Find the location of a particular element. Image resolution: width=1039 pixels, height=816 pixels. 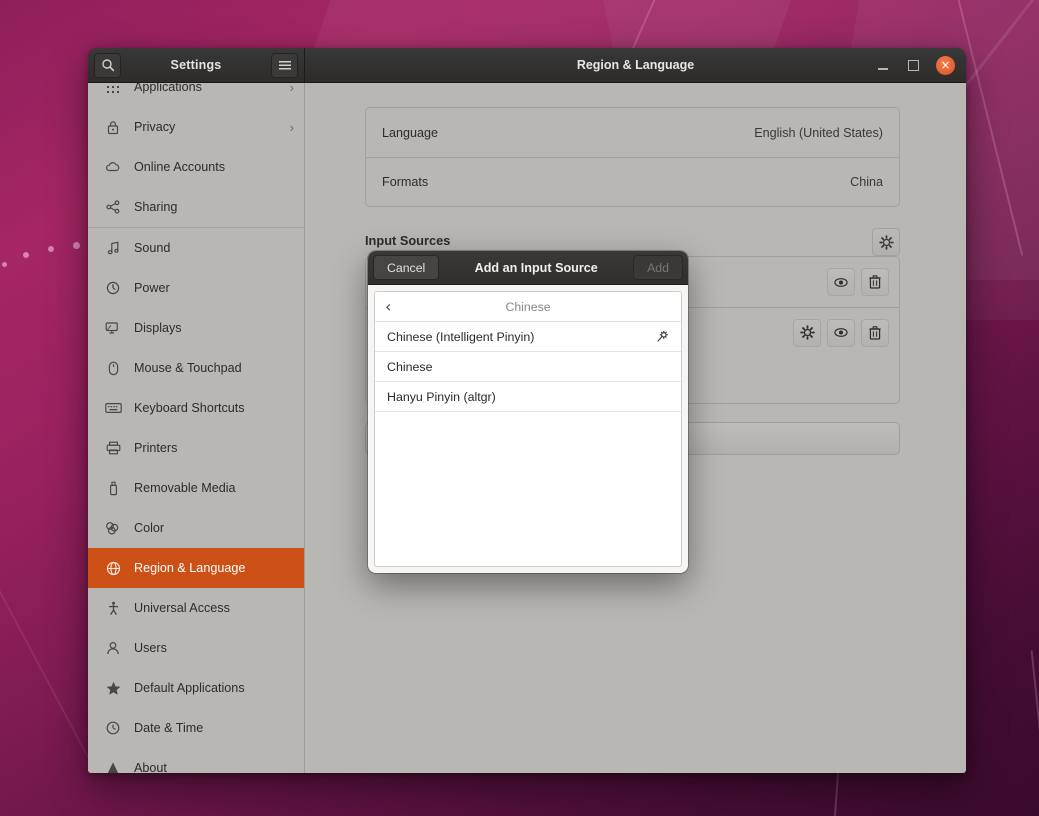

language-value: English (United States) is located at coordinates (818, 132).